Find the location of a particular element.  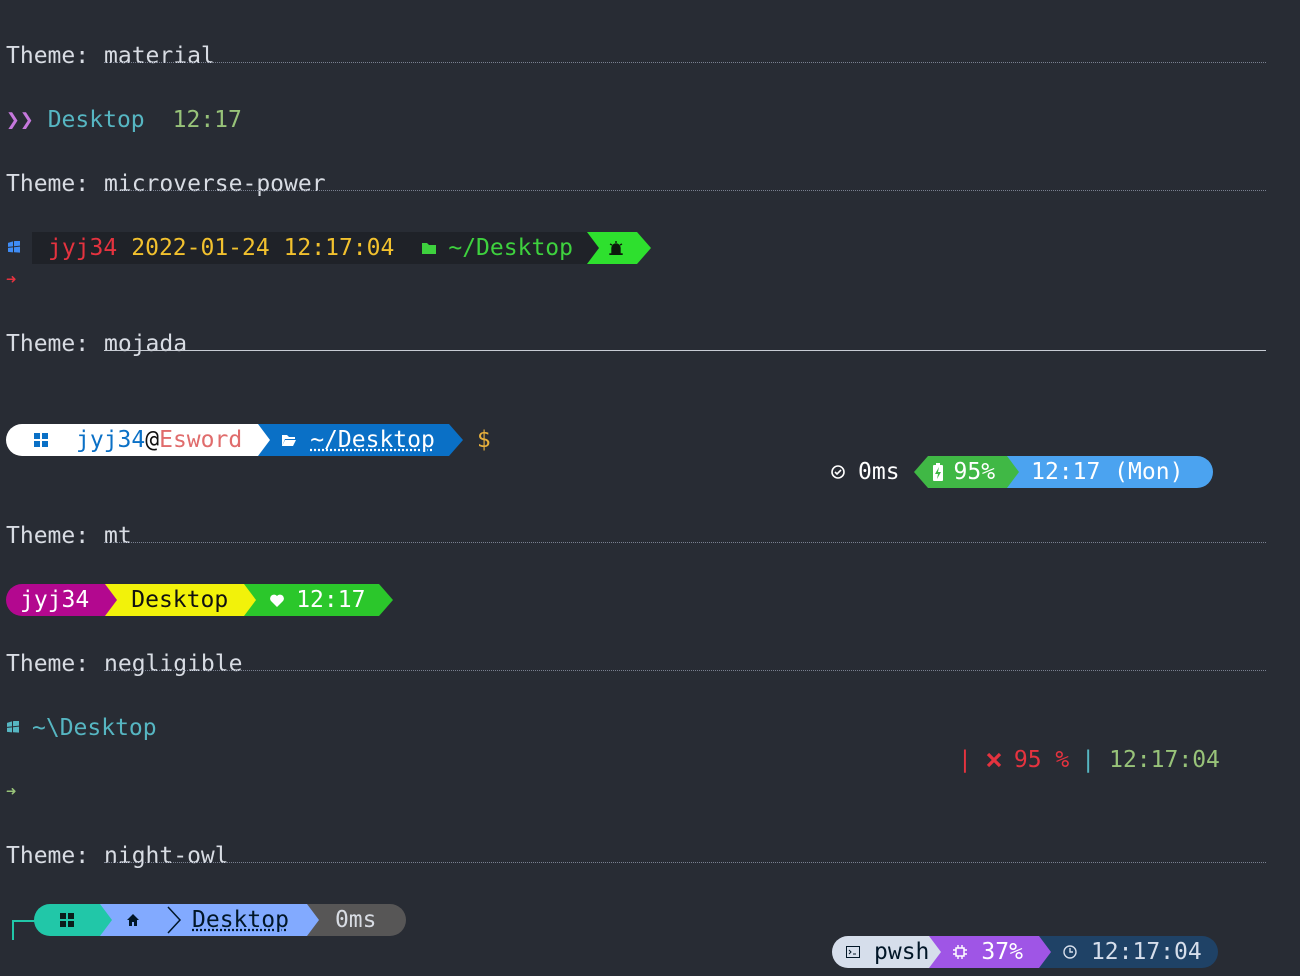

at-sign: @ is located at coordinates (152, 440).